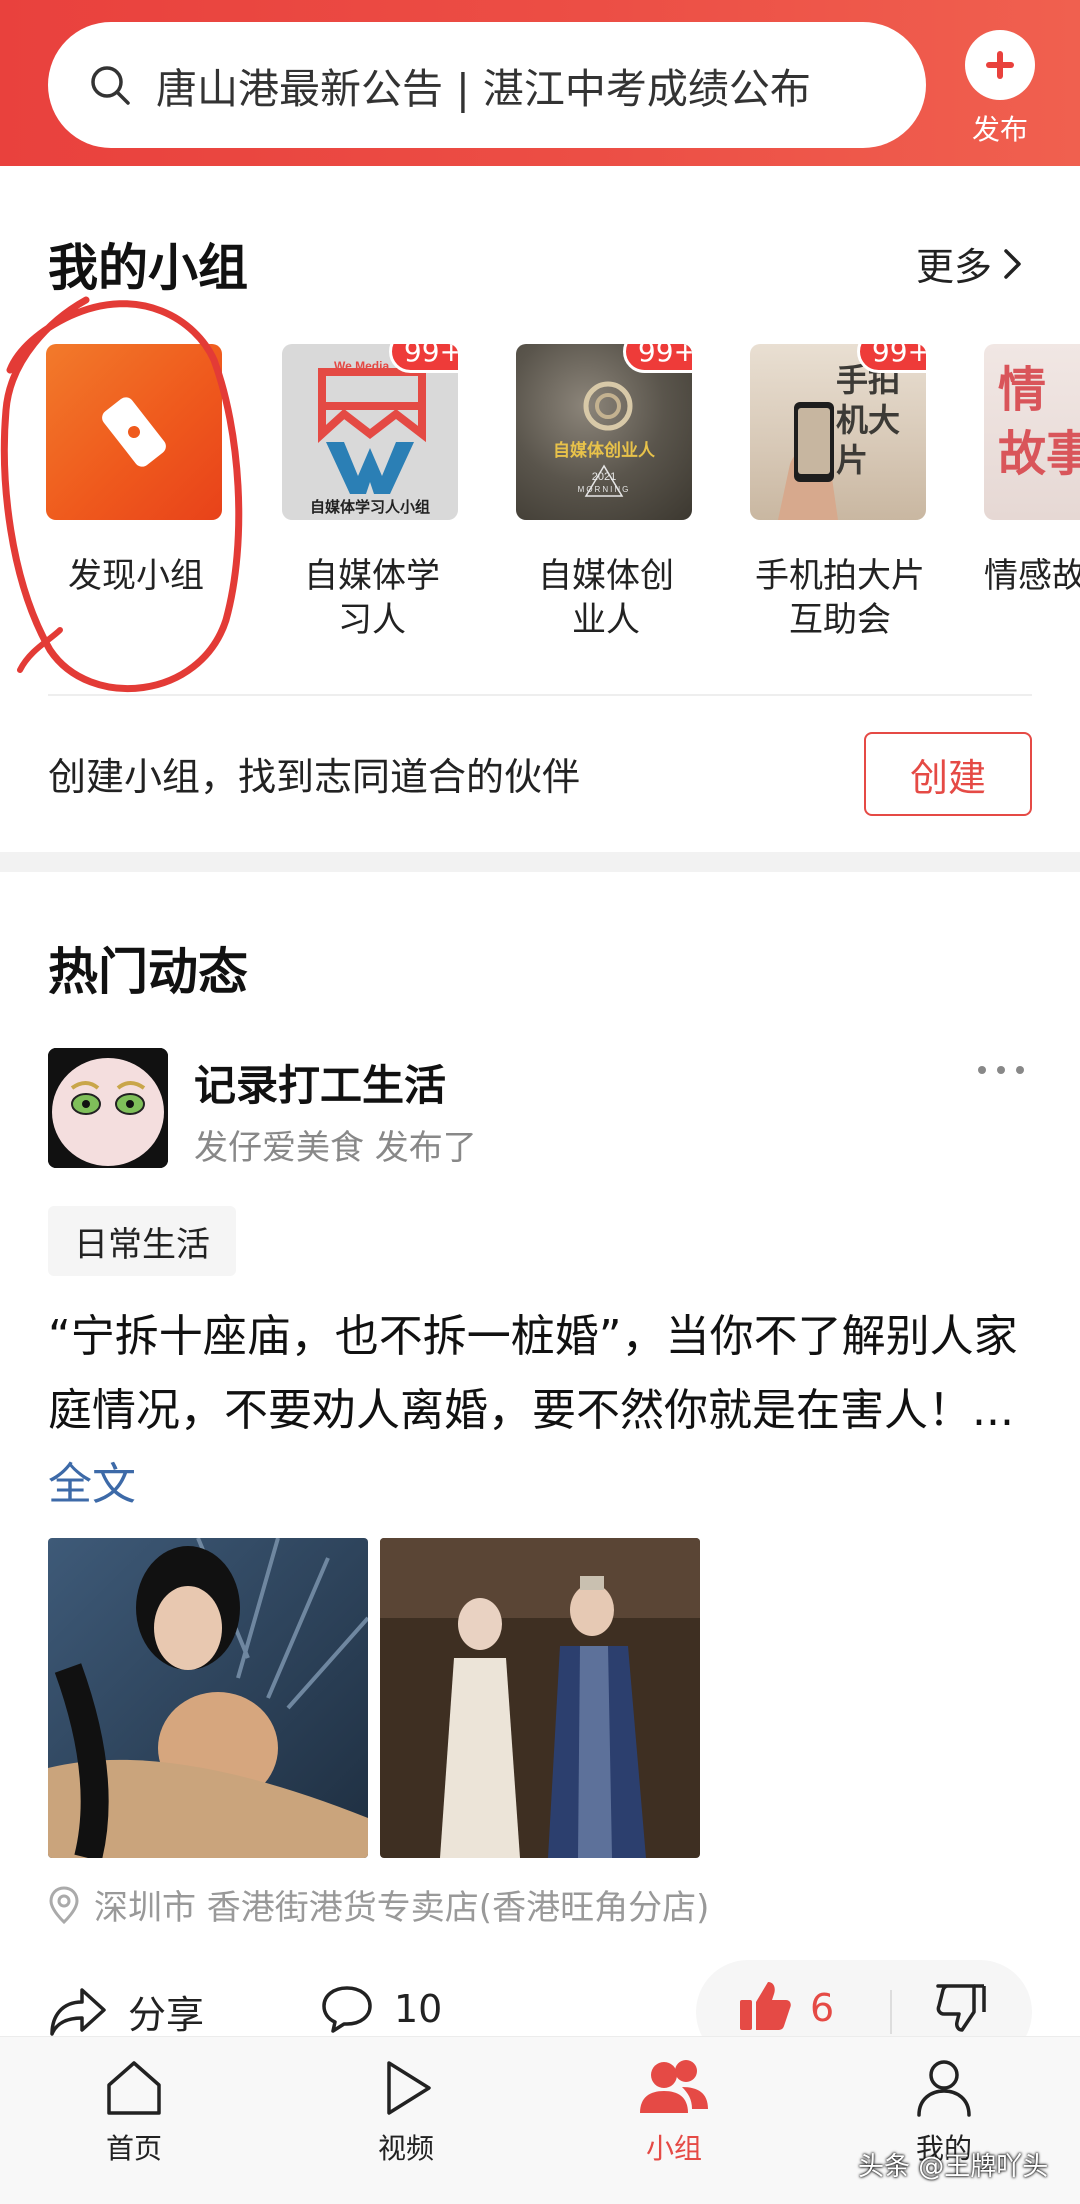 The height and width of the screenshot is (2204, 1080). What do you see at coordinates (953, 2167) in the screenshot?
I see `watermark: 头条 @王牌吖头` at bounding box center [953, 2167].